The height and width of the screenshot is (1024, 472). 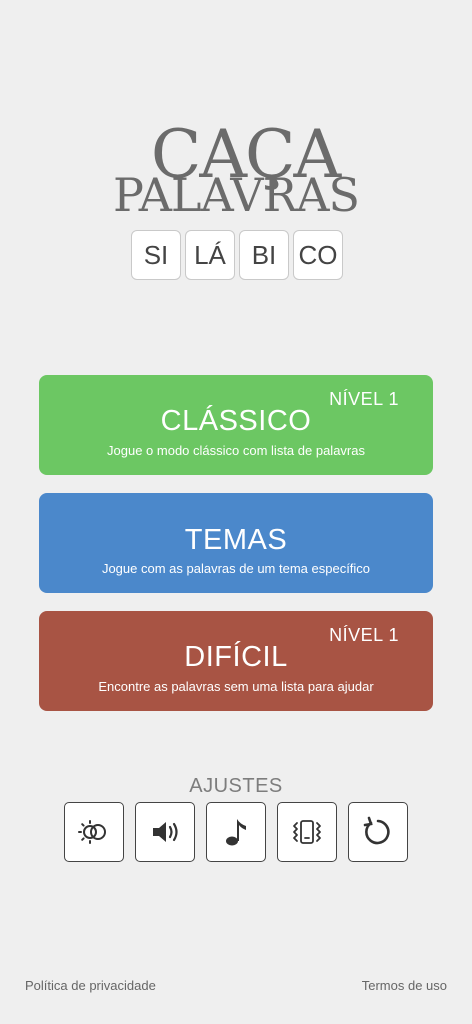 I want to click on mode-title: TEMAS, so click(x=236, y=540).